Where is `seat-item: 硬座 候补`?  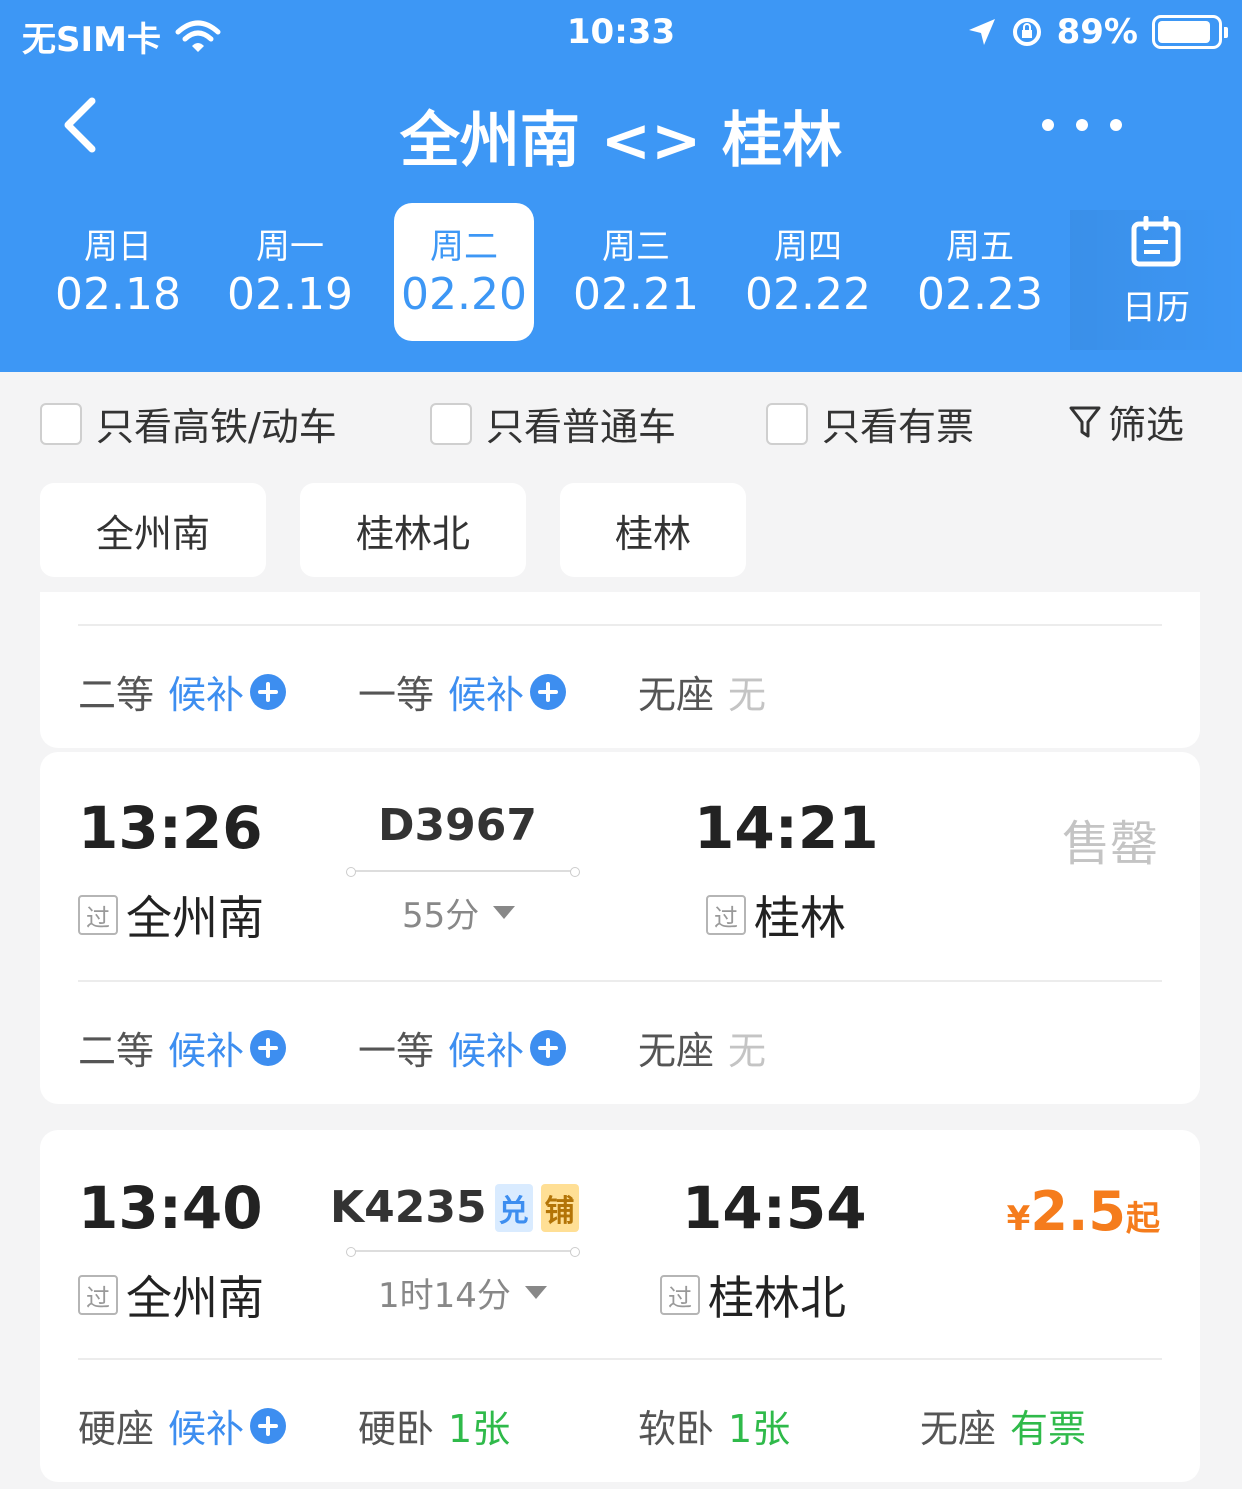 seat-item: 硬座 候补 is located at coordinates (182, 1425).